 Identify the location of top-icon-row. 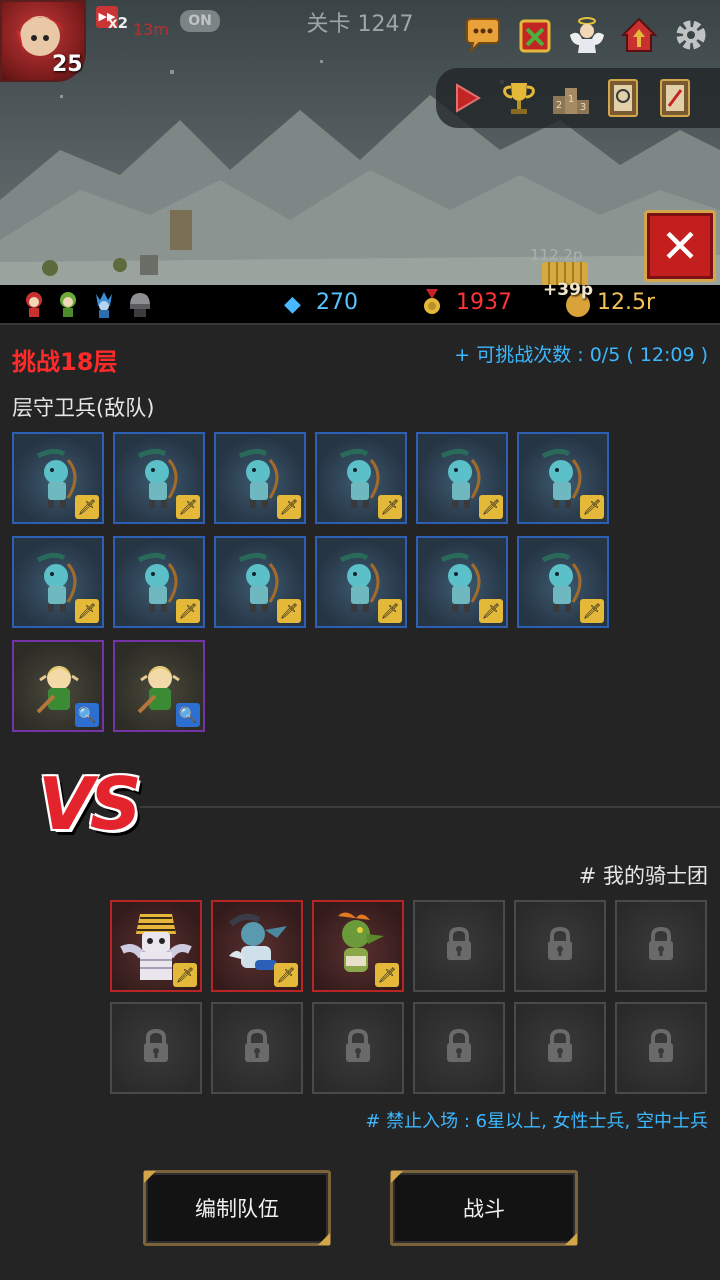
(587, 35).